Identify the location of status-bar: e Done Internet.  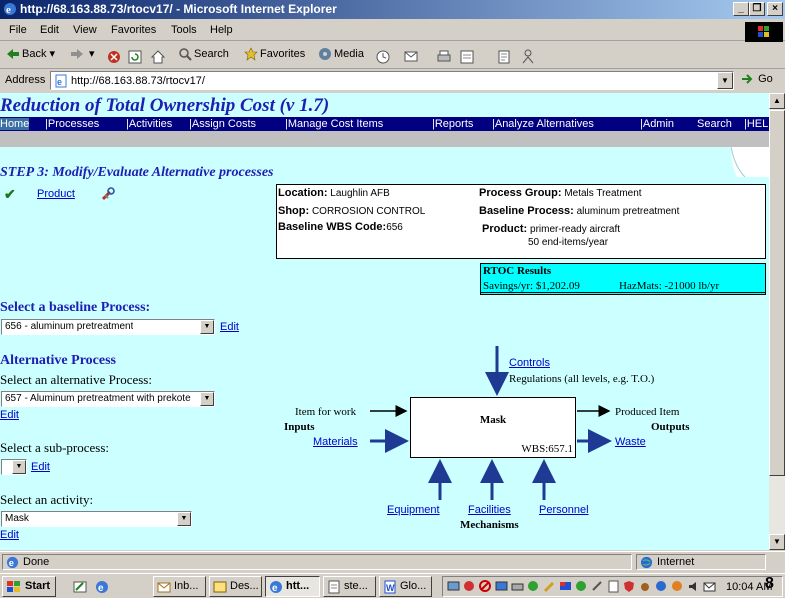
(392, 561).